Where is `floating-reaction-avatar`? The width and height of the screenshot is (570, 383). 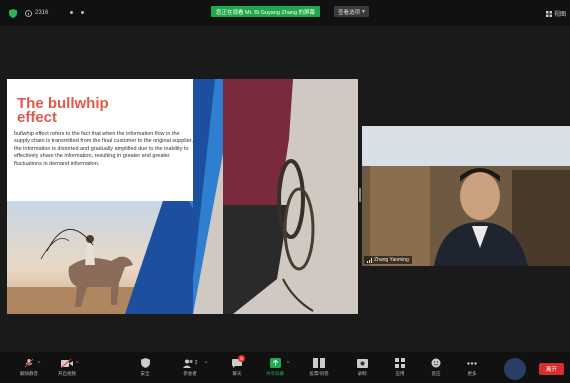 floating-reaction-avatar is located at coordinates (515, 369).